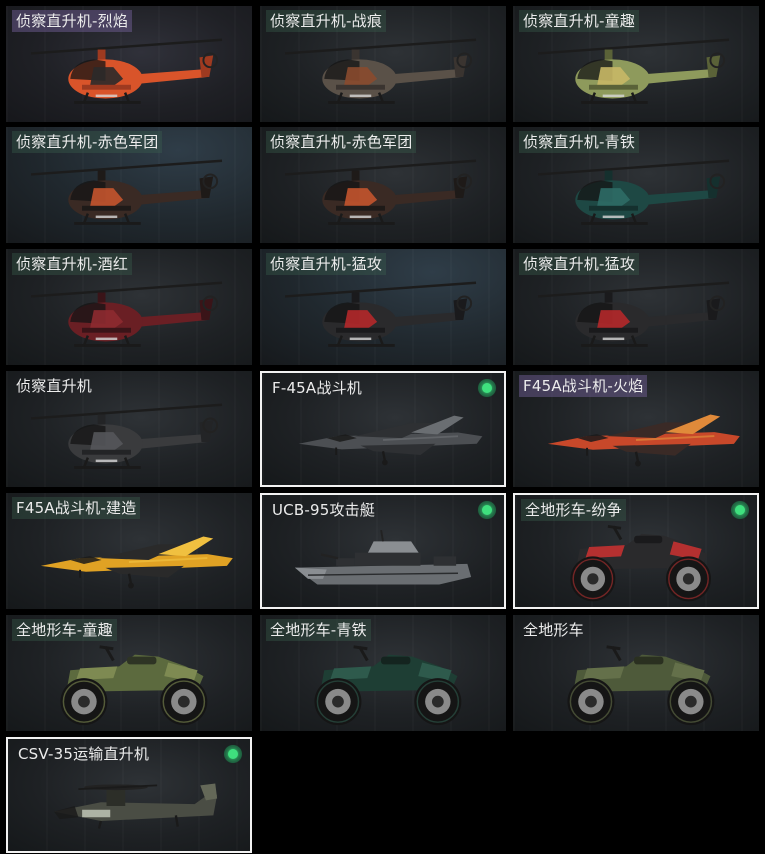 Image resolution: width=765 pixels, height=854 pixels. I want to click on vehicle-skin-label: CSV-35运输直升机, so click(84, 754).